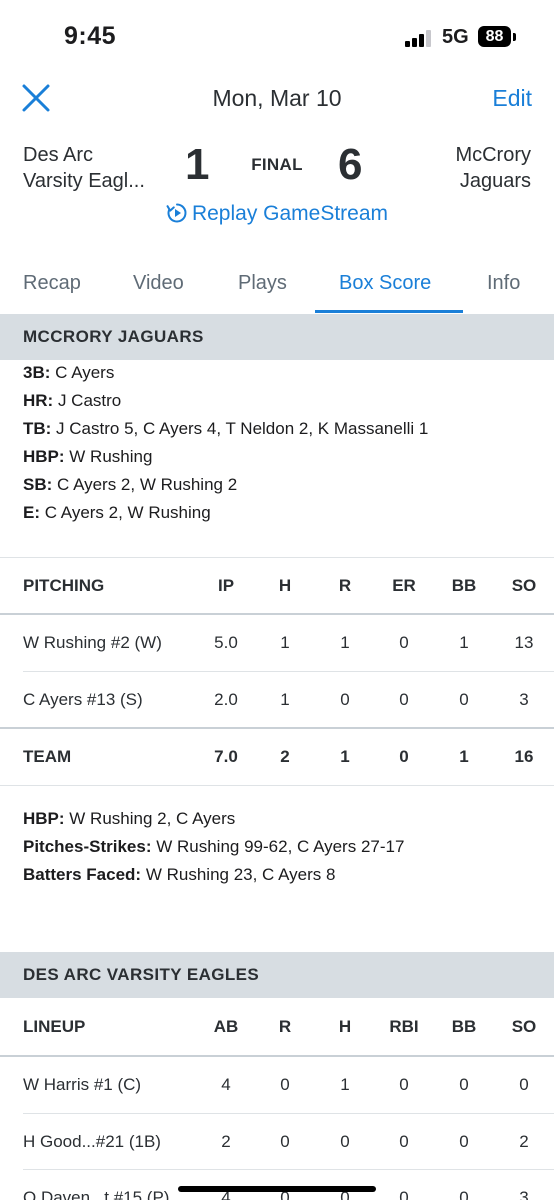  I want to click on tab-video: Video, so click(158, 283).